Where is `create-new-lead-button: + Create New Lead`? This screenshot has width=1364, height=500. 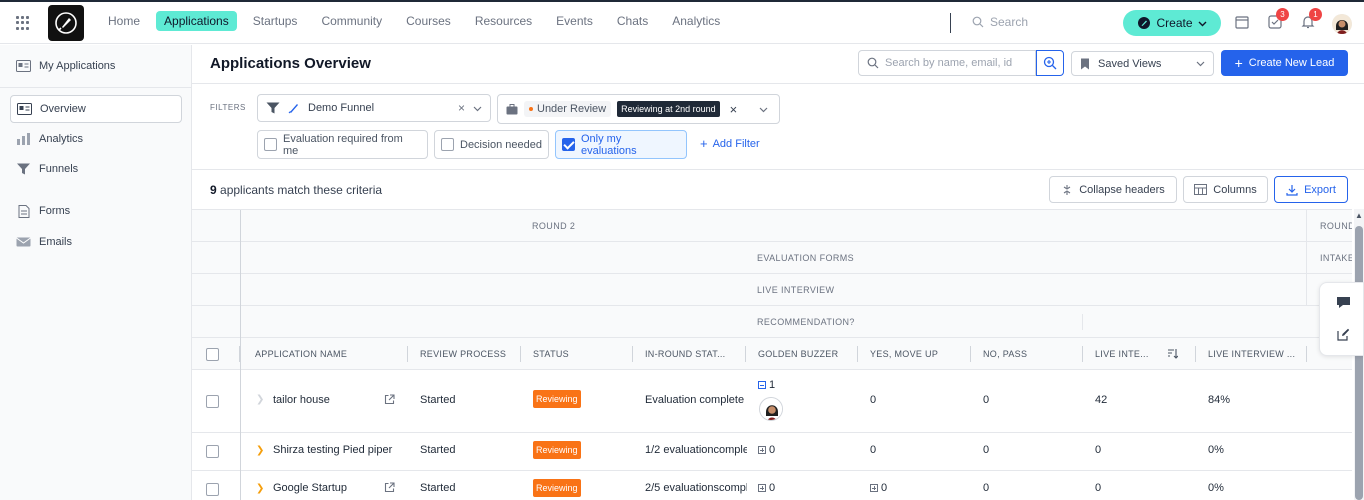
create-new-lead-button: + Create New Lead is located at coordinates (1284, 63).